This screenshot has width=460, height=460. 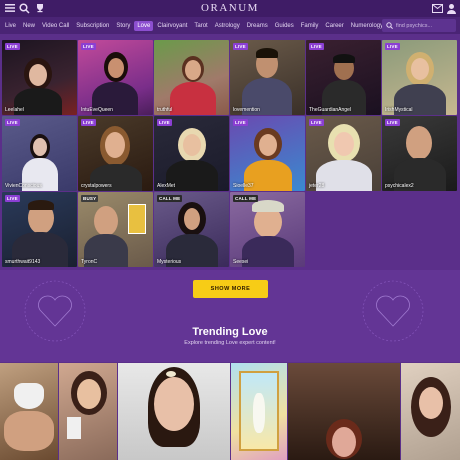 What do you see at coordinates (89, 262) in the screenshot?
I see `expert-name: TyronC` at bounding box center [89, 262].